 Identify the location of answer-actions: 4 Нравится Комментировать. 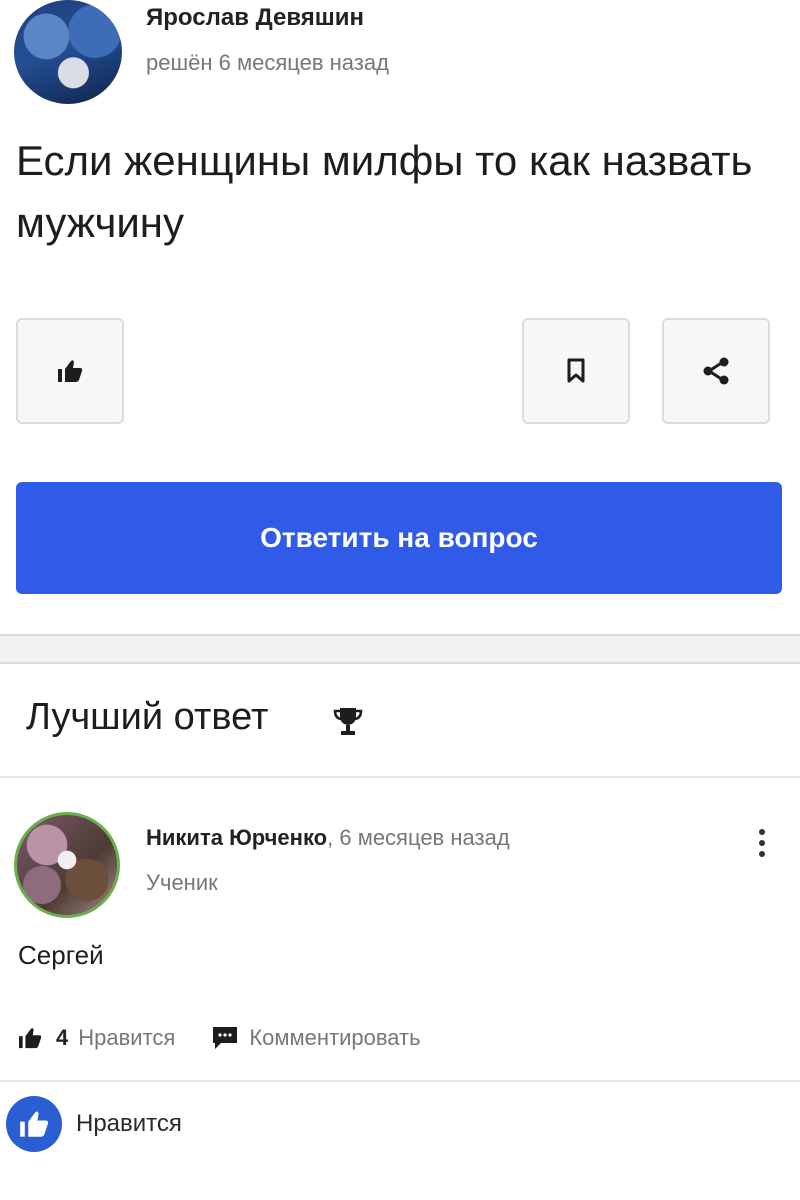
(219, 1038).